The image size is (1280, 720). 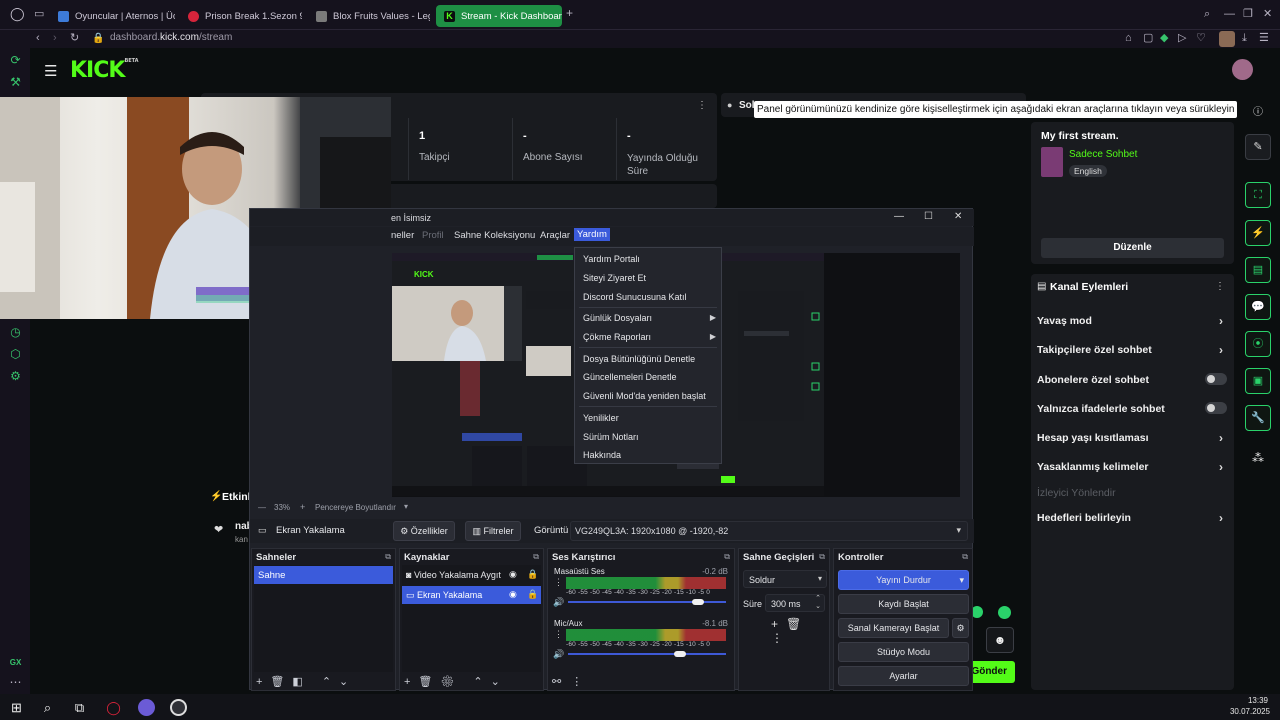 What do you see at coordinates (785, 579) in the screenshot?
I see `transition-select: Soldur ▾` at bounding box center [785, 579].